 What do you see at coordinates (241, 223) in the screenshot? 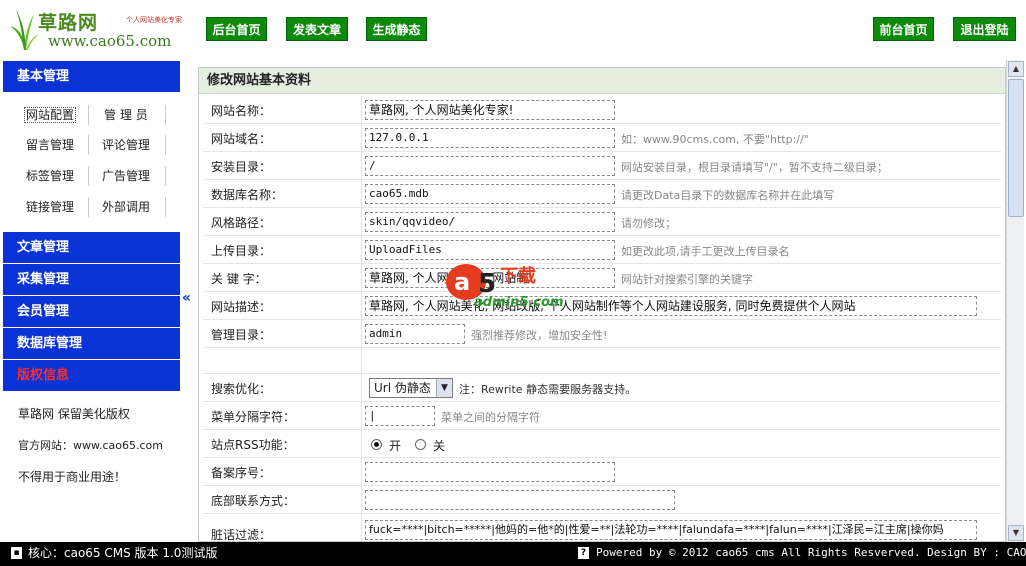
I see `field-label: 风格路径：` at bounding box center [241, 223].